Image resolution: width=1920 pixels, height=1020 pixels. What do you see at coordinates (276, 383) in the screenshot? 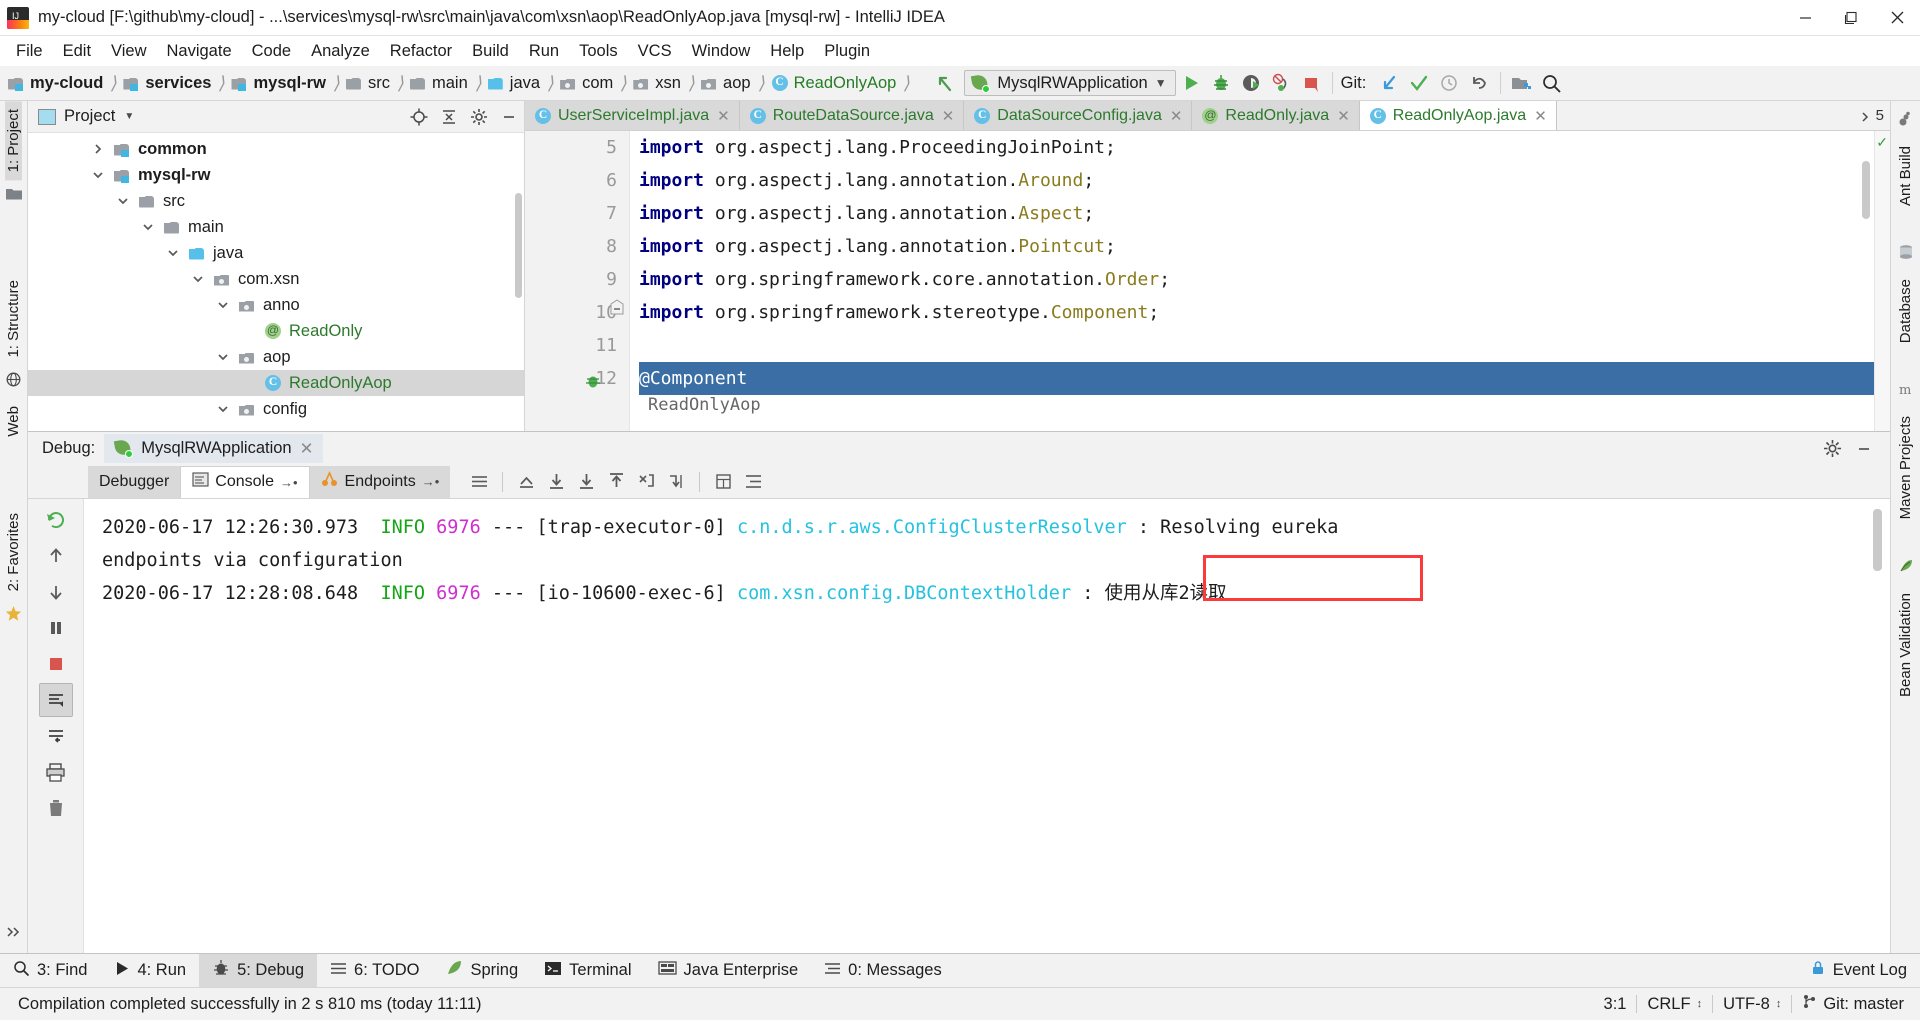
I see `tree-item-readonlyaop: ReadOnlyAop` at bounding box center [276, 383].